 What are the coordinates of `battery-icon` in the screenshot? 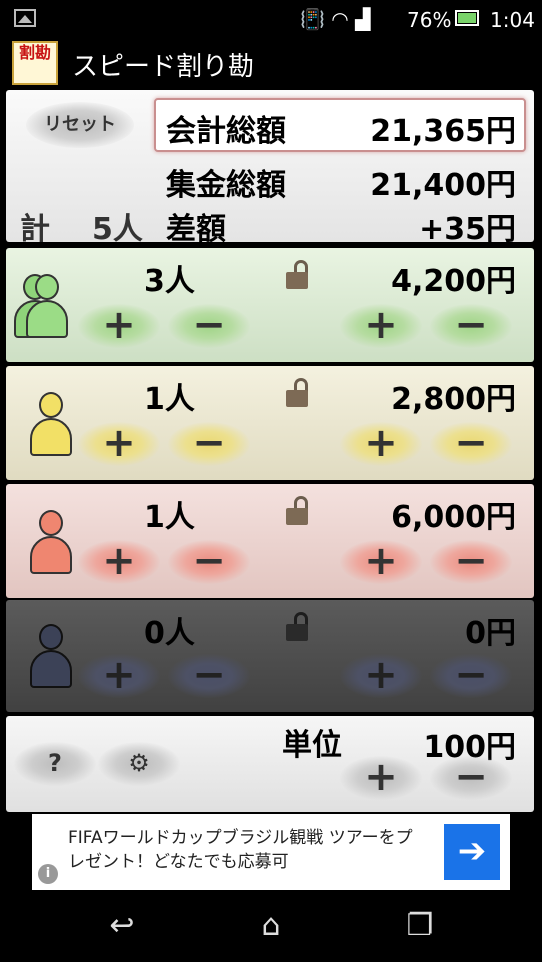 It's located at (467, 18).